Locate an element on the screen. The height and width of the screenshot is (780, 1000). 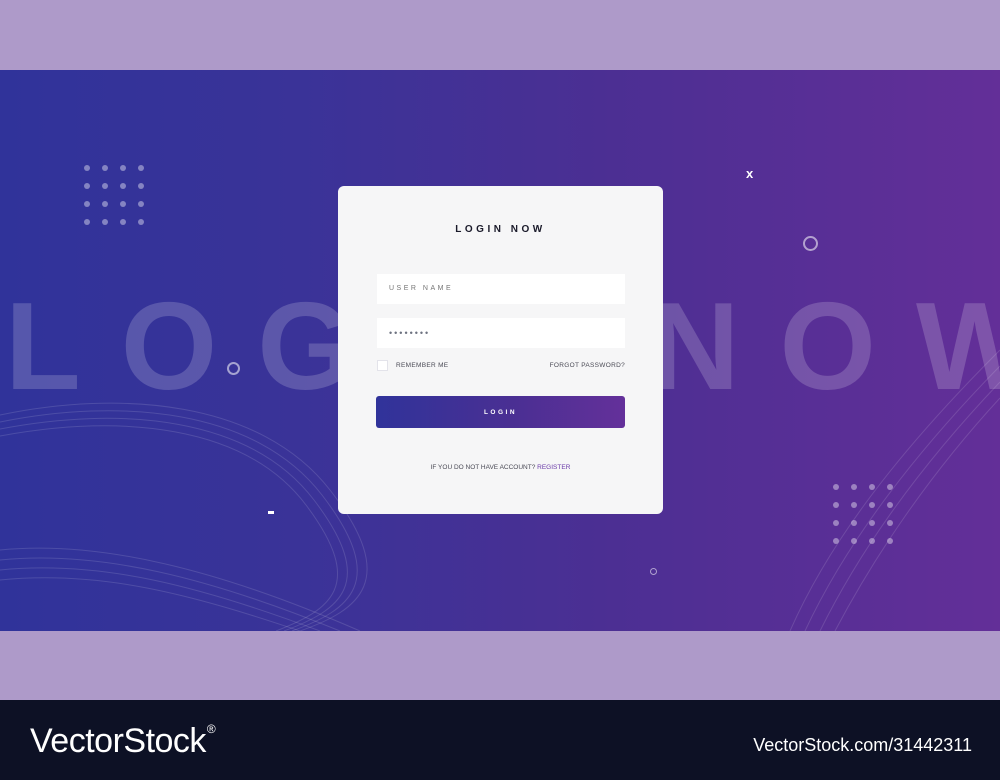
footer: VectorStock® VectorStock.com/31442311 is located at coordinates (500, 740).